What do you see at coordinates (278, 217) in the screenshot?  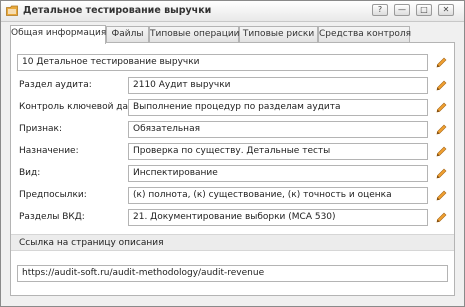 I see `vkd-sections-field: 21. Документирование выборки (МСА 530)` at bounding box center [278, 217].